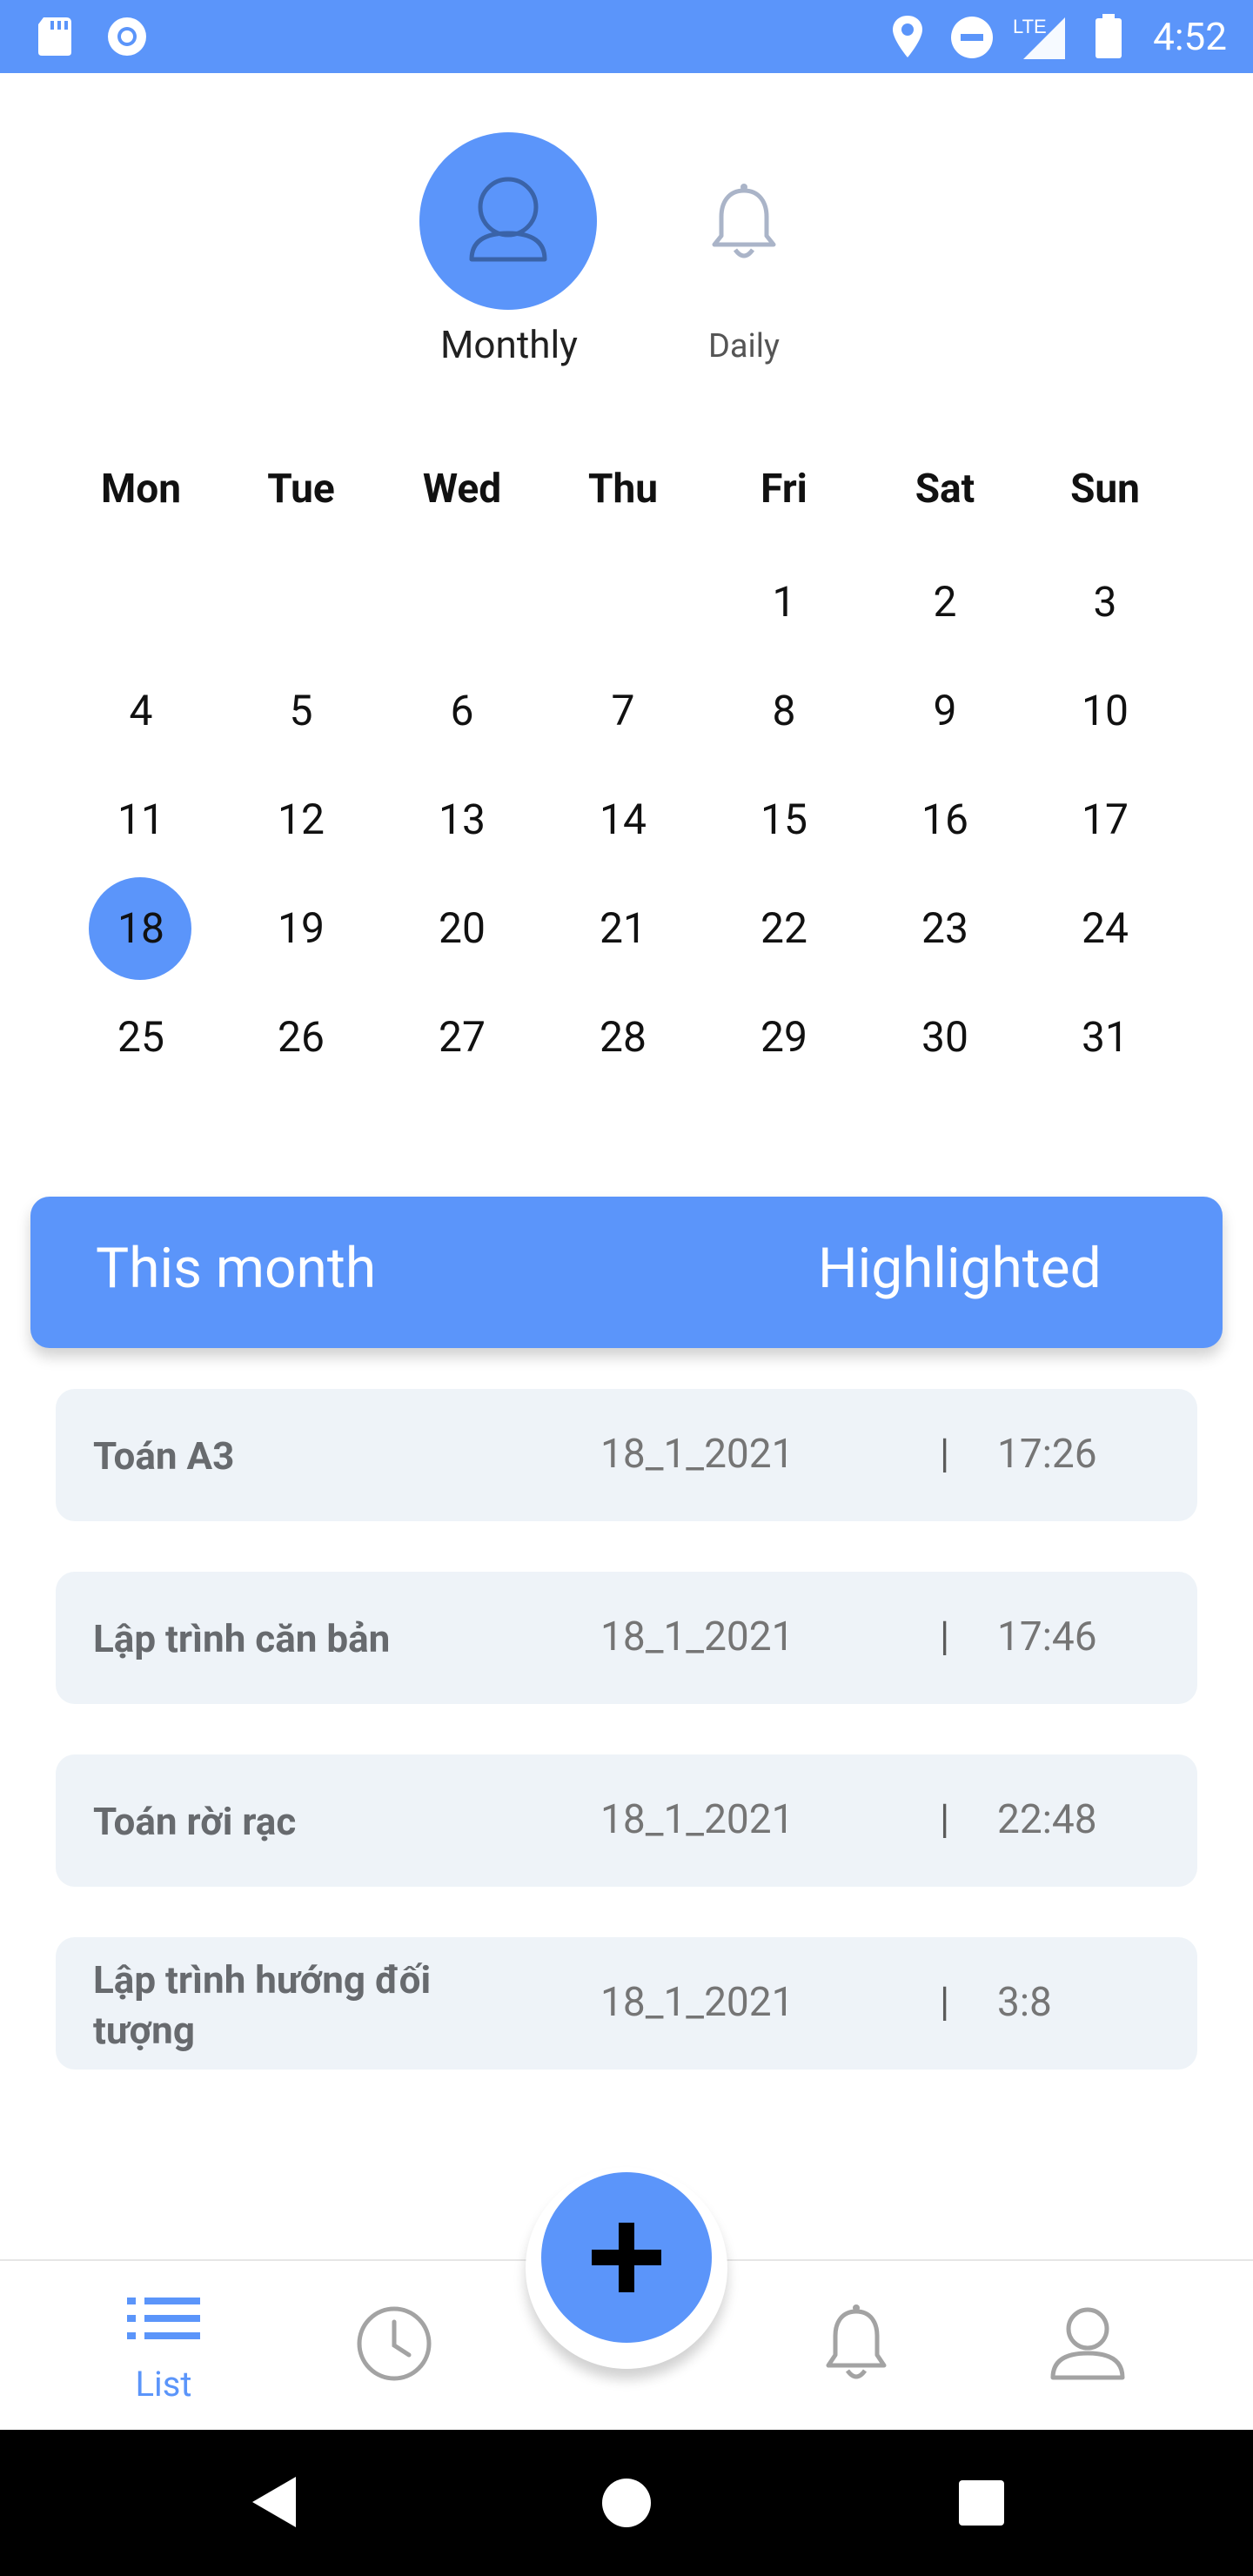 The height and width of the screenshot is (2576, 1253). What do you see at coordinates (301, 489) in the screenshot?
I see `weekday-header: Tue` at bounding box center [301, 489].